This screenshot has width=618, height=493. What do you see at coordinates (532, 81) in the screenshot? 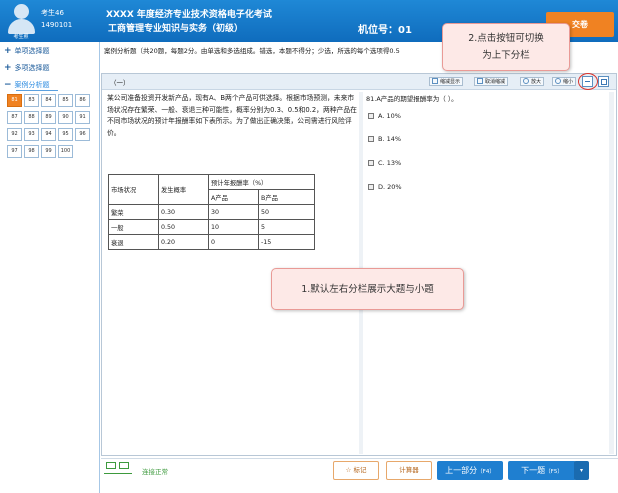
I see `zoom-in-button: 放大` at bounding box center [532, 81].